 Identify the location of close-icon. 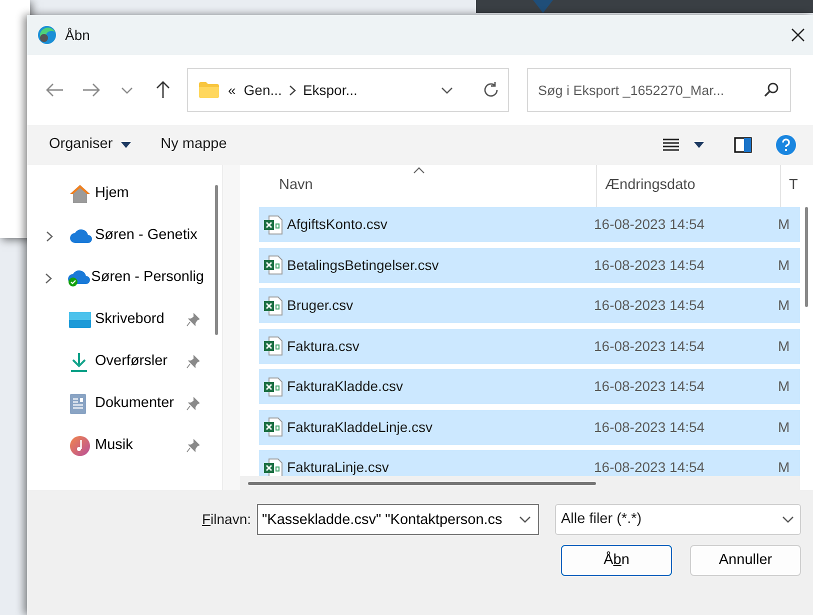
(798, 35).